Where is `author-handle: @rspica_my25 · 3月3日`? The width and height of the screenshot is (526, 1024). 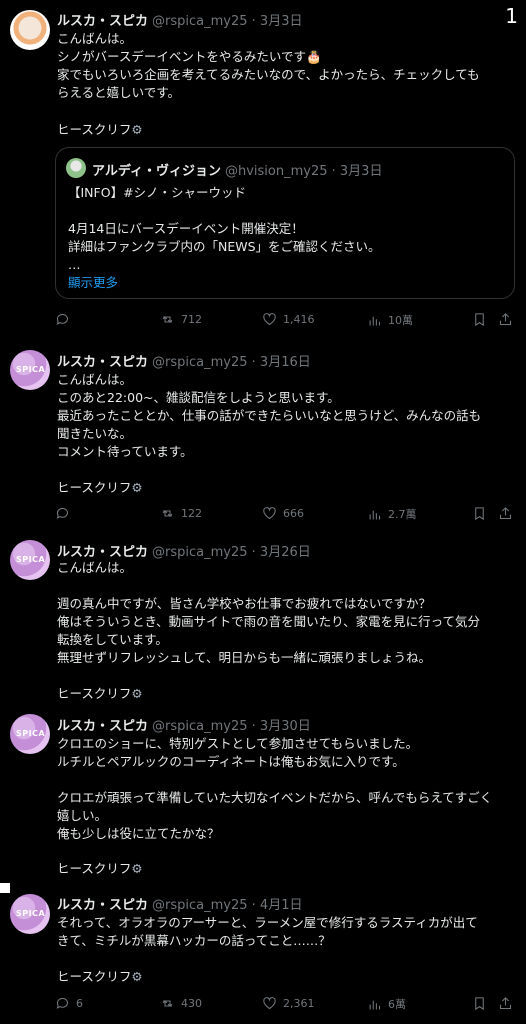
author-handle: @rspica_my25 · 3月3日 is located at coordinates (227, 21).